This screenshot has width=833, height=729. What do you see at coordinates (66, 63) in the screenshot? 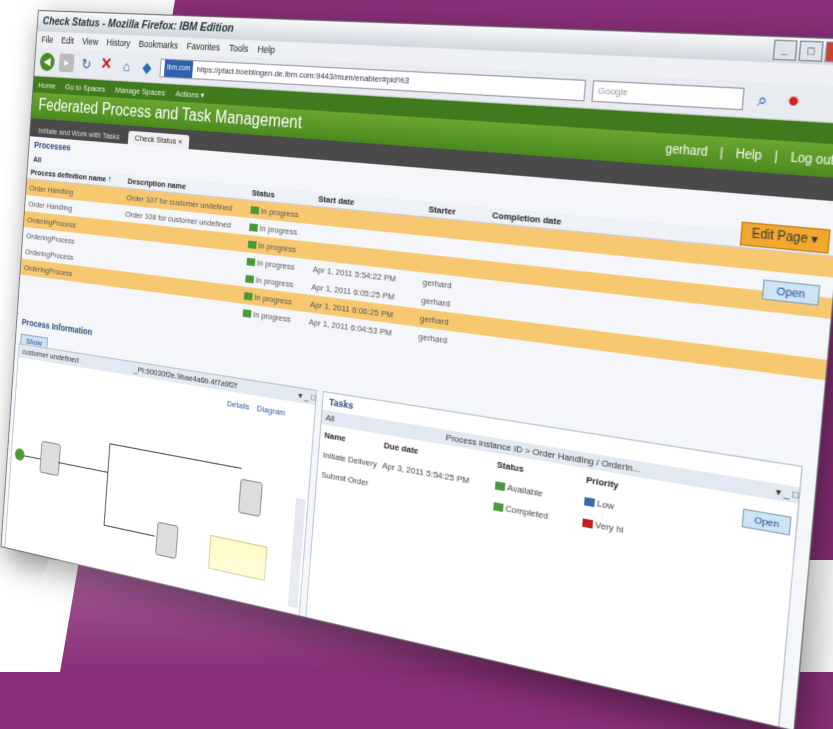
I see `forward-icon: ▸` at bounding box center [66, 63].